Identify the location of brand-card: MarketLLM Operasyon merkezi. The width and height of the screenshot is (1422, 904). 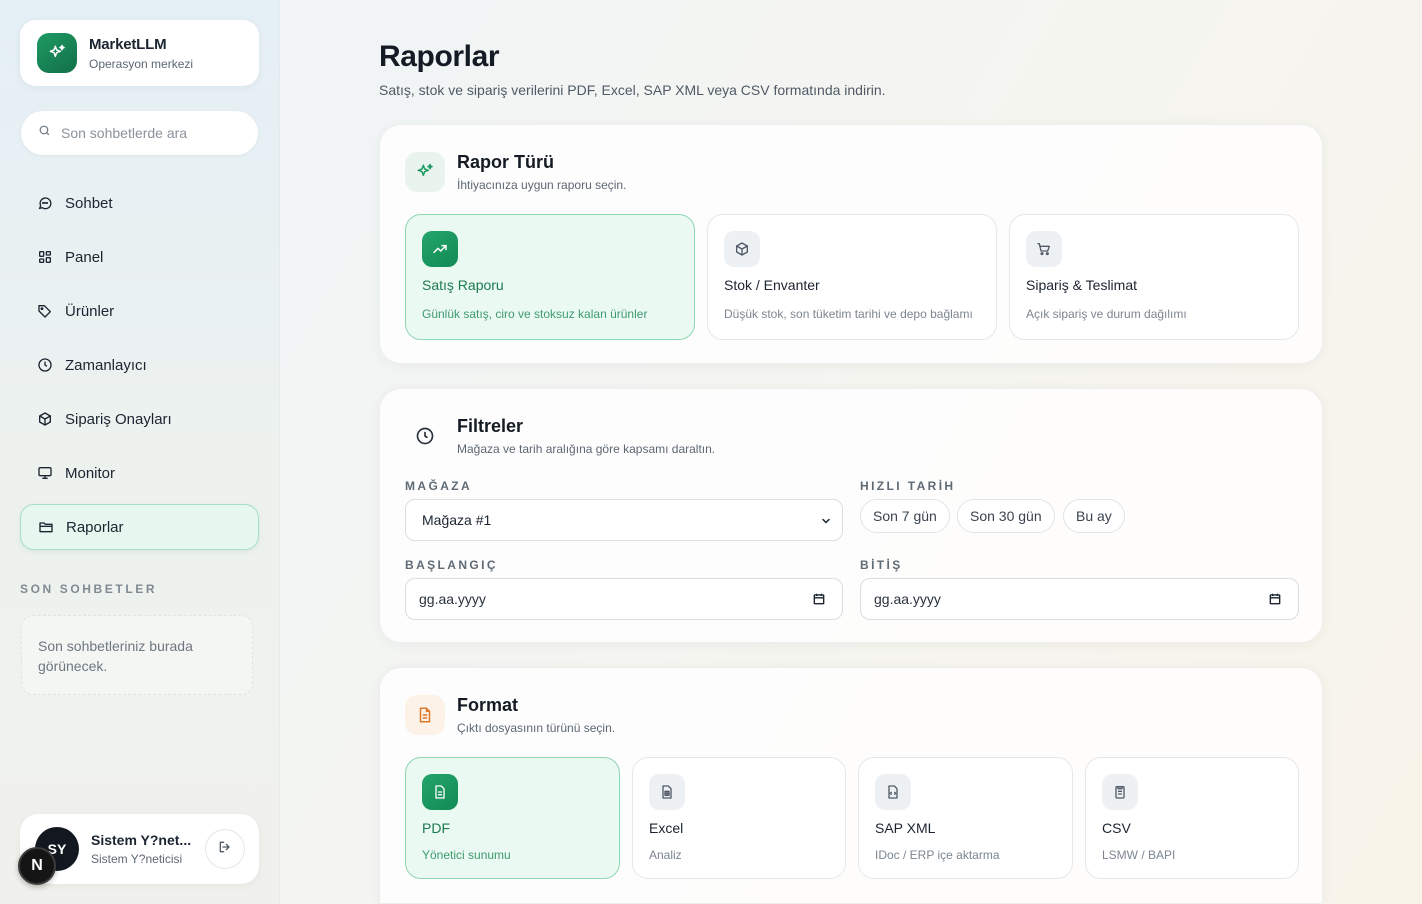
(139, 53).